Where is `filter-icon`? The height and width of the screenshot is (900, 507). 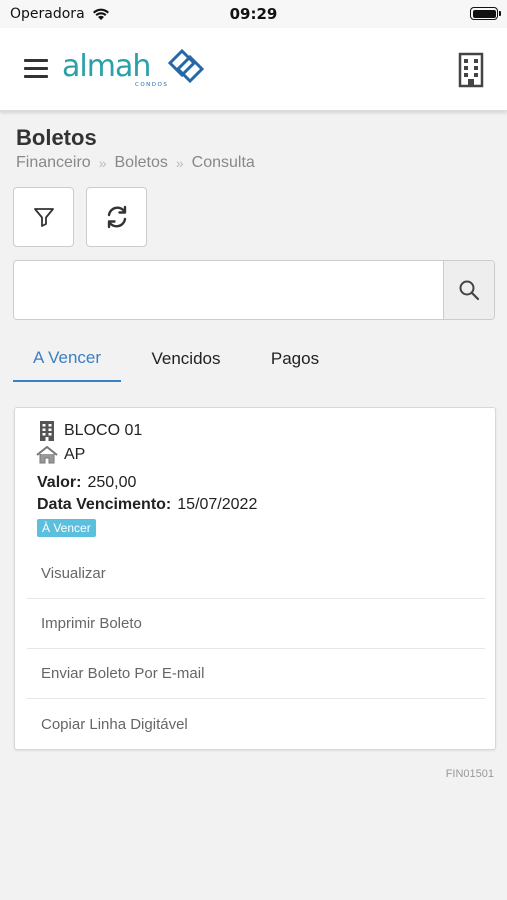
filter-icon is located at coordinates (43, 217).